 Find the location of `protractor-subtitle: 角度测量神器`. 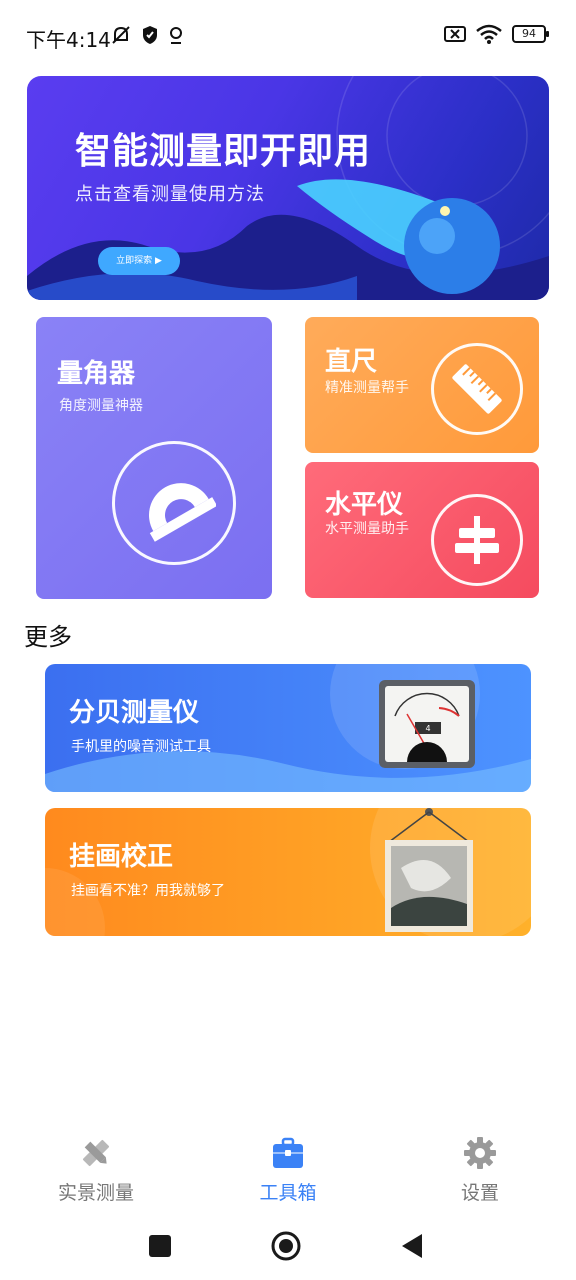

protractor-subtitle: 角度测量神器 is located at coordinates (101, 406).